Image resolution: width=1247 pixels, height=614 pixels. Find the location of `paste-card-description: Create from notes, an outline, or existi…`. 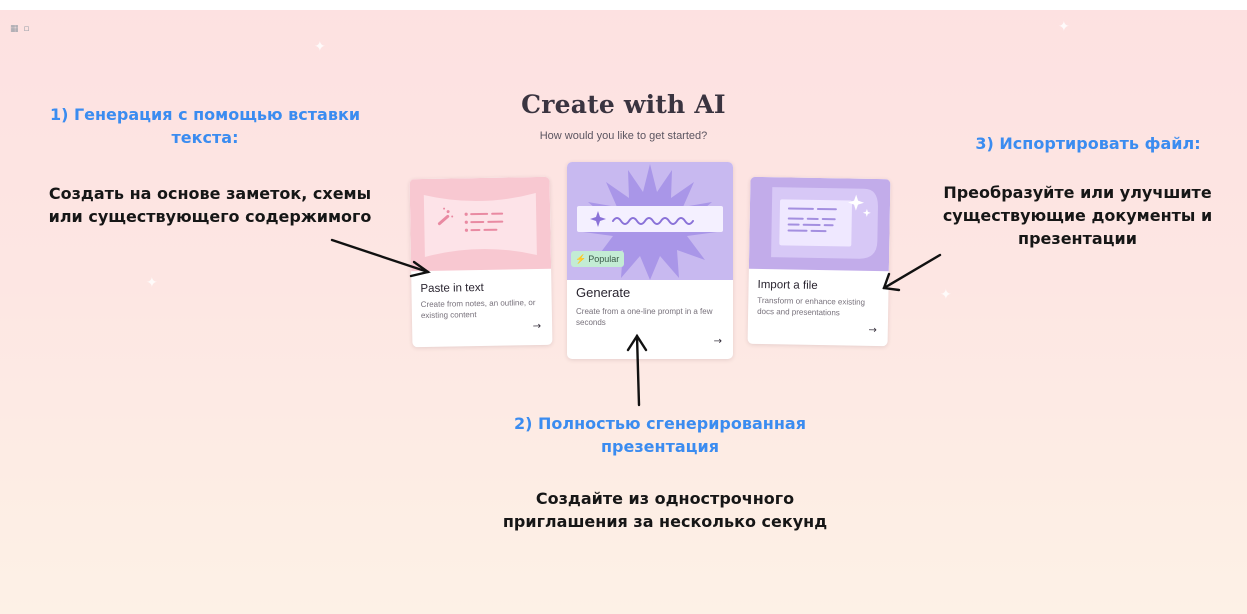

paste-card-description: Create from notes, an outline, or existi… is located at coordinates (478, 309).